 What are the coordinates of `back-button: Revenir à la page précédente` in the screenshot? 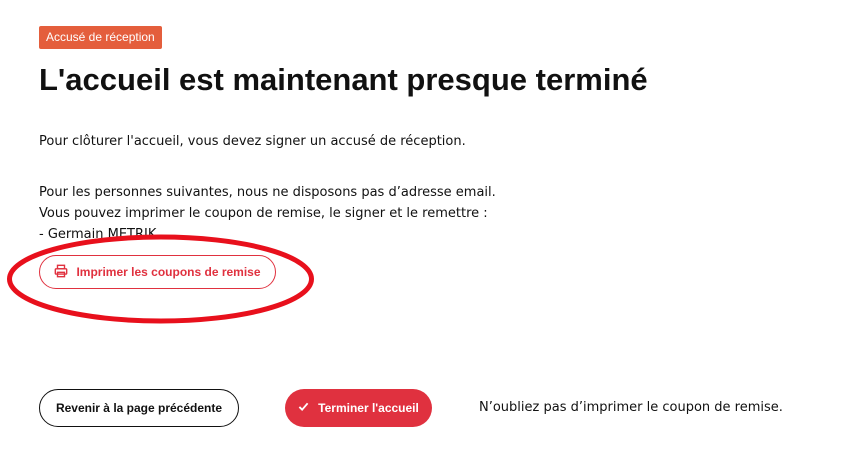 It's located at (139, 408).